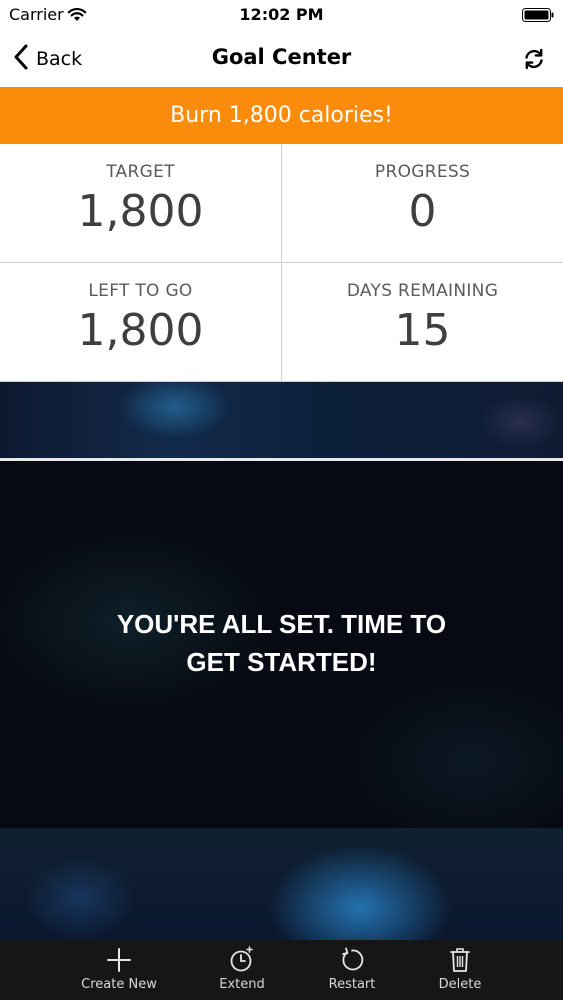 This screenshot has height=1000, width=563. Describe the element at coordinates (422, 172) in the screenshot. I see `stat-label: PROGRESS` at that location.